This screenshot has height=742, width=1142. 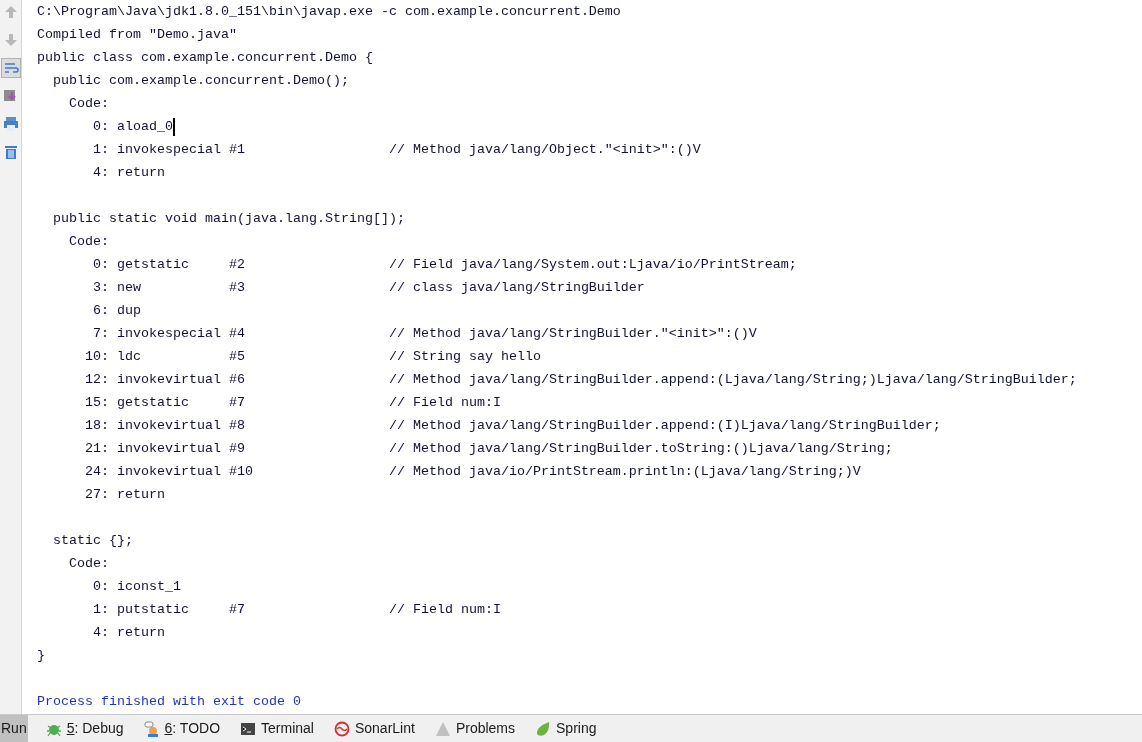 What do you see at coordinates (124, 494) in the screenshot?
I see `console-line: 27: return` at bounding box center [124, 494].